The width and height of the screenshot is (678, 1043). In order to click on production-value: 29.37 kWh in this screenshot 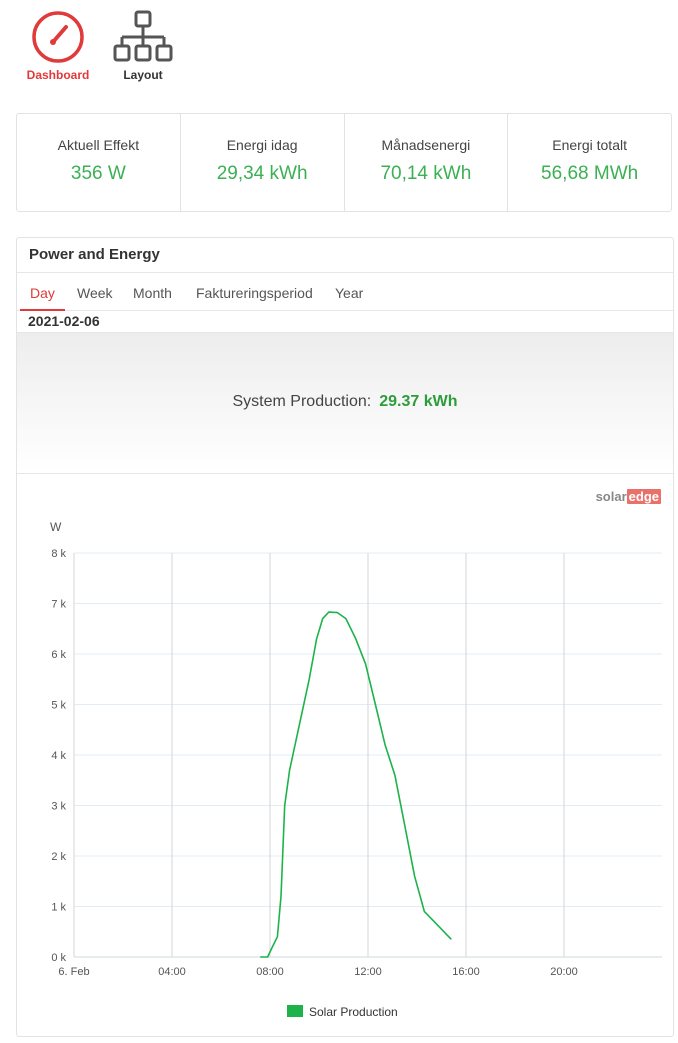, I will do `click(418, 401)`.